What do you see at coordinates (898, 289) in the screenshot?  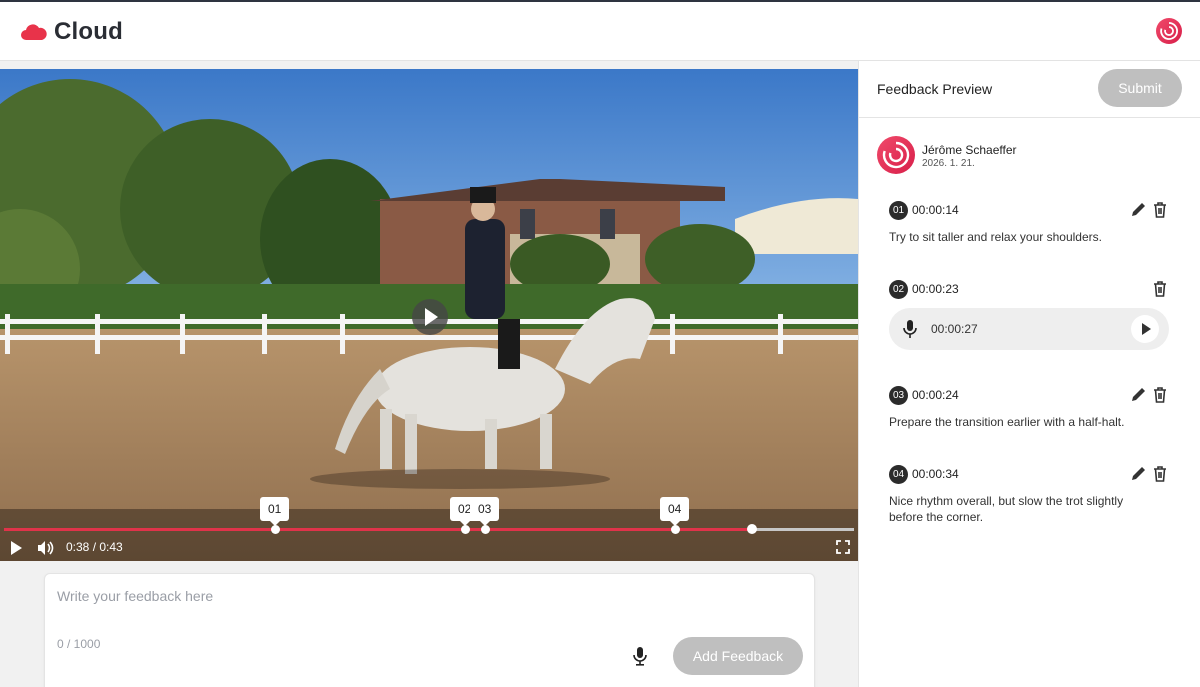 I see `feedback-number-badge: 02` at bounding box center [898, 289].